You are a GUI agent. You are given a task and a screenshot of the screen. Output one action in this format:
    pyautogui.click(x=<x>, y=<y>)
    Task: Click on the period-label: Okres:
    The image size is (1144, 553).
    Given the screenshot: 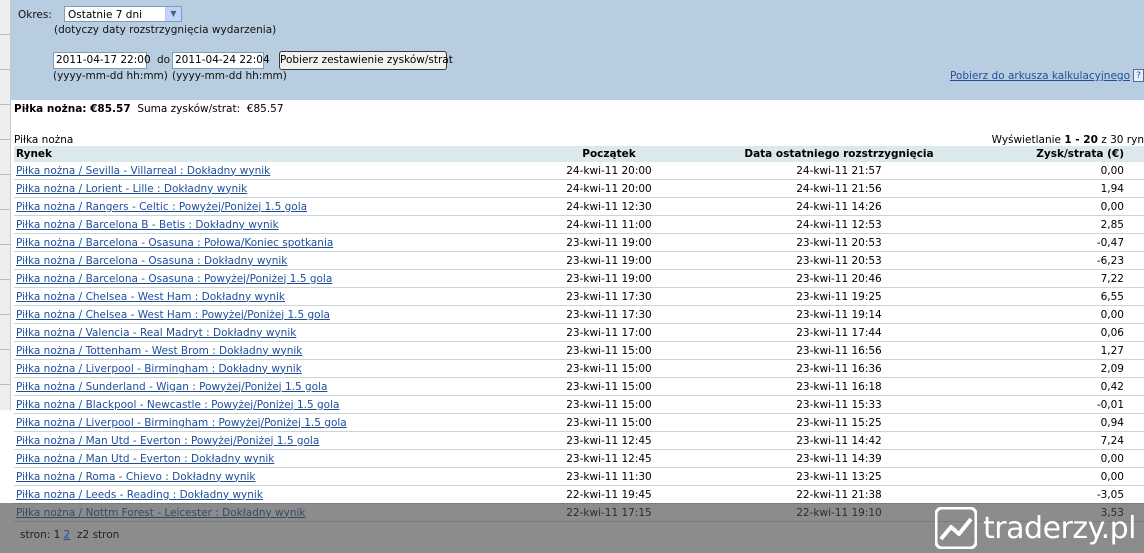 What is the action you would take?
    pyautogui.click(x=35, y=15)
    